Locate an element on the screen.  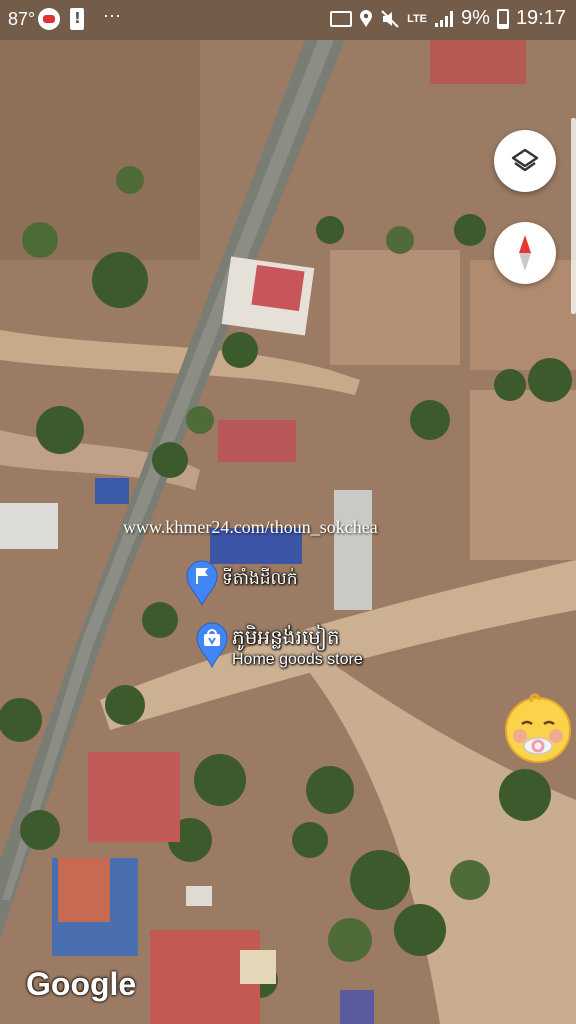
map-layers-button is located at coordinates (525, 161).